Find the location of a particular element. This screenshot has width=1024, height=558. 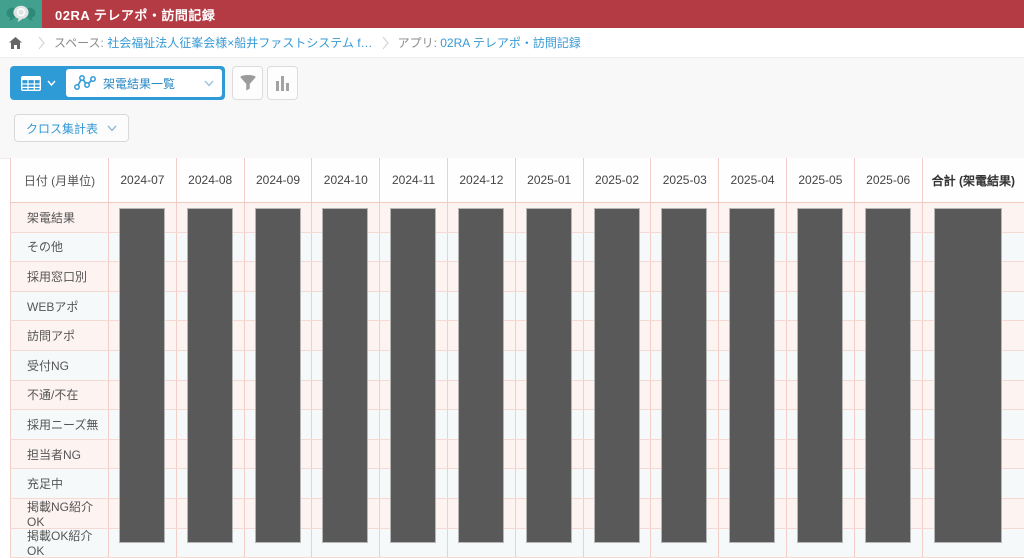

row-label: その他 is located at coordinates (59, 247).